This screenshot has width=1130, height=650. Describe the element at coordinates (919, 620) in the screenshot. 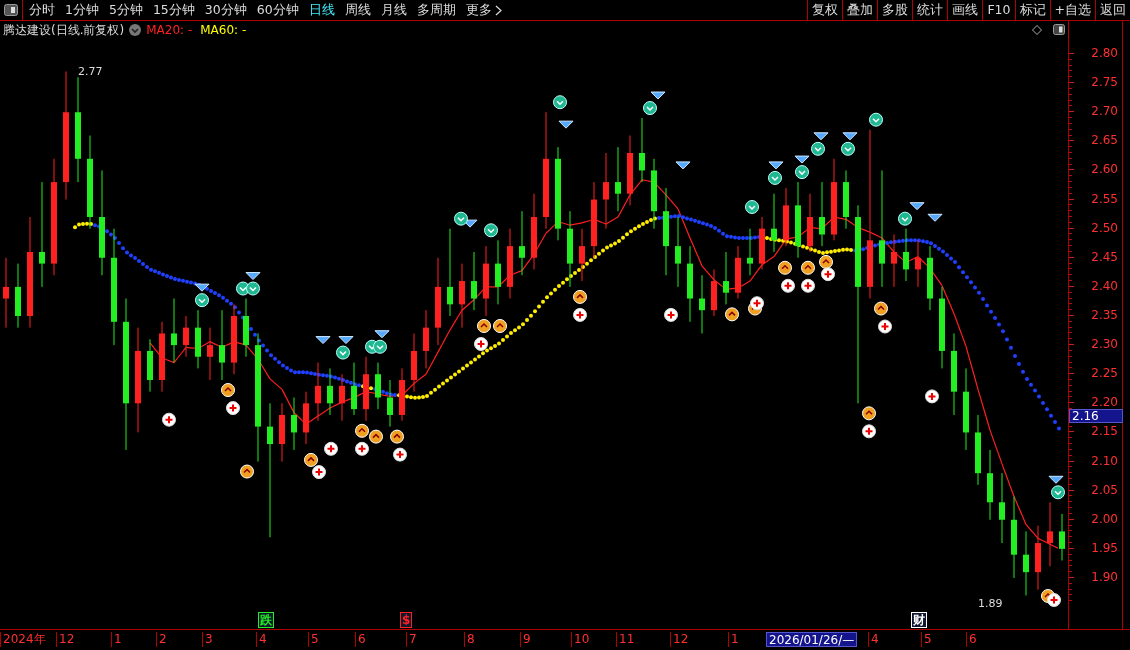

I see `event-marker: 财` at that location.